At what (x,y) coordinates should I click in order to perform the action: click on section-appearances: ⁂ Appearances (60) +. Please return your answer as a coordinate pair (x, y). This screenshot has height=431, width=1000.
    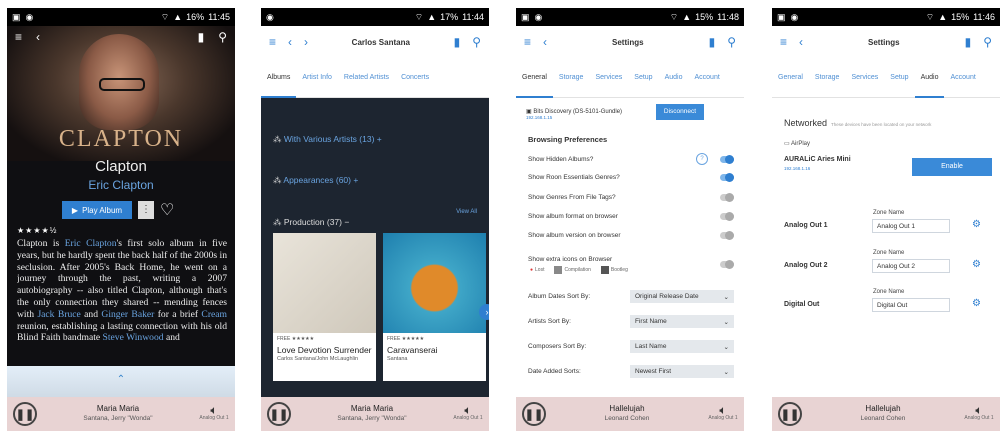
    Looking at the image, I should click on (315, 180).